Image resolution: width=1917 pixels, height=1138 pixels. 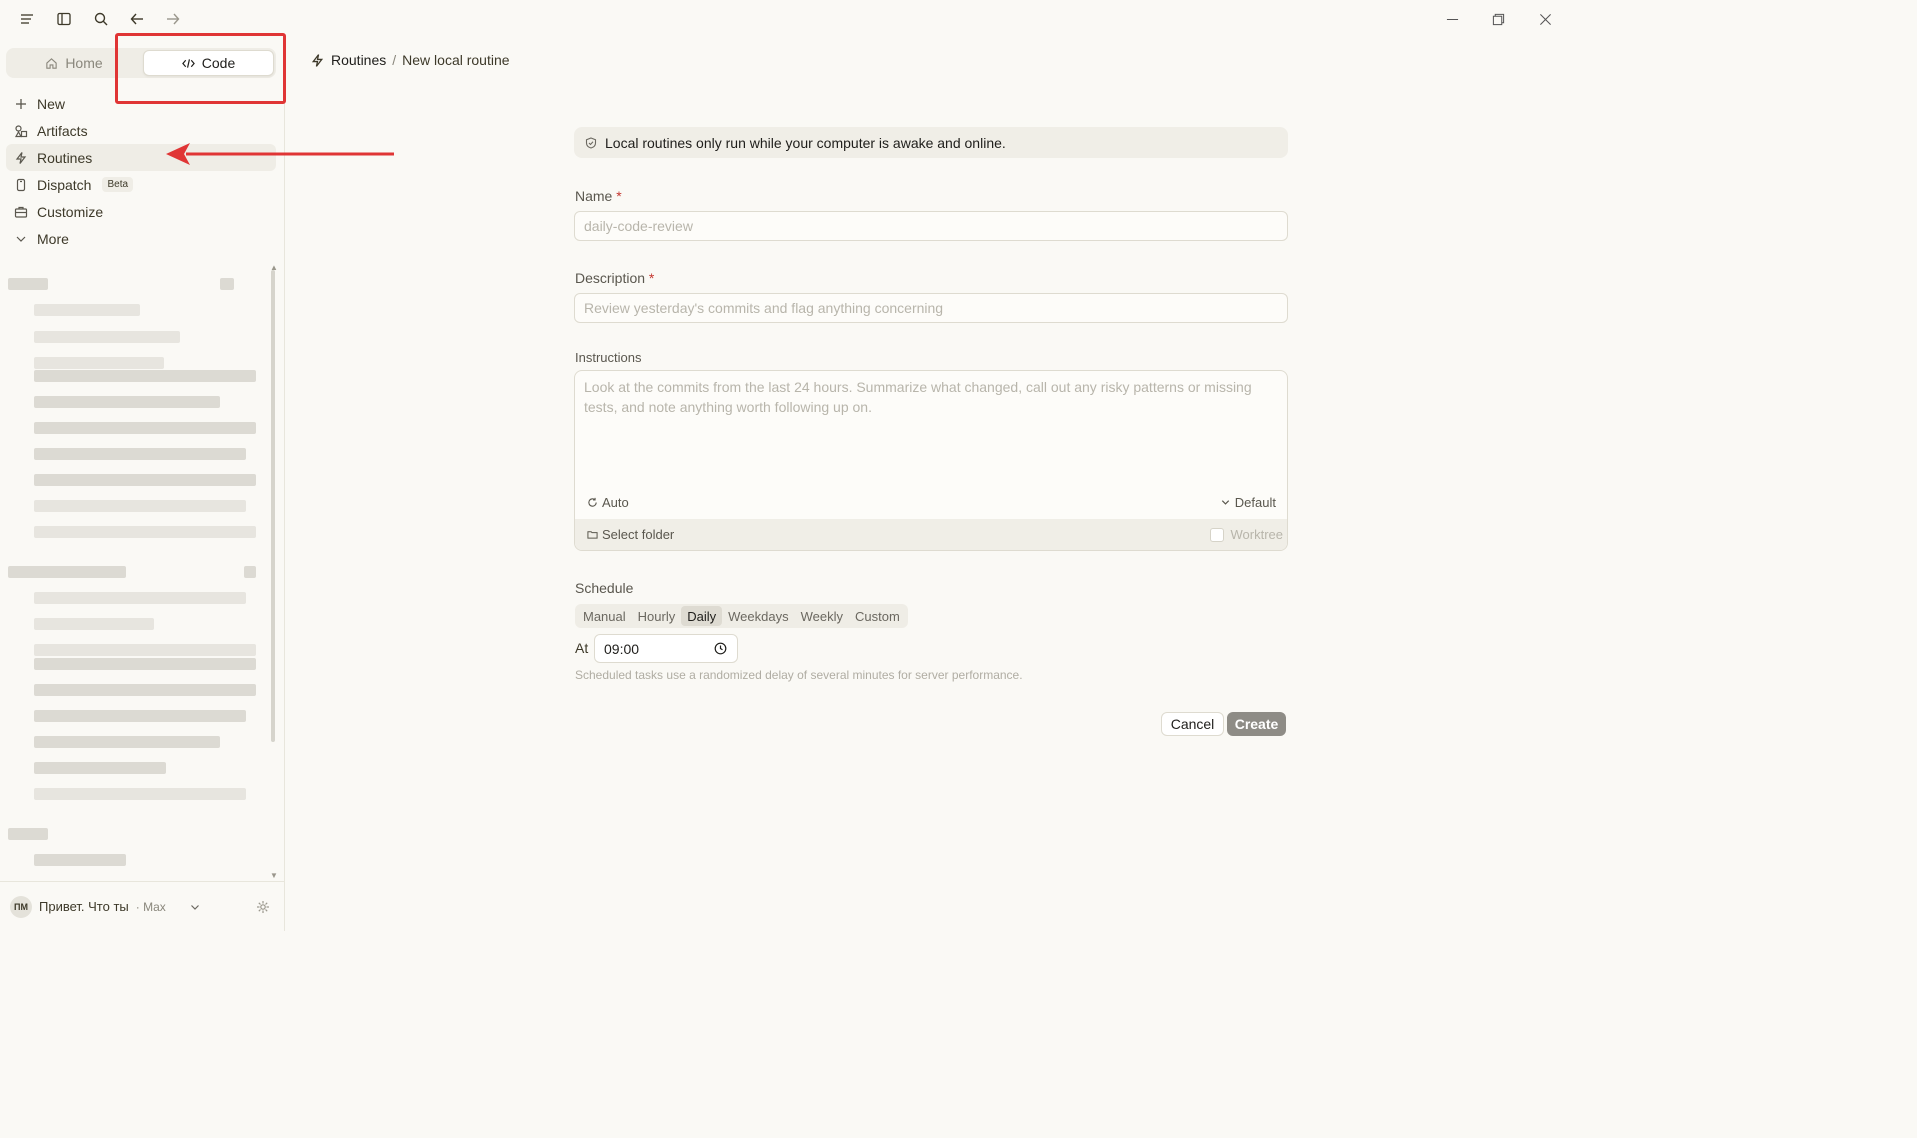 I want to click on schedule-option-weekly: Weekly, so click(x=822, y=616).